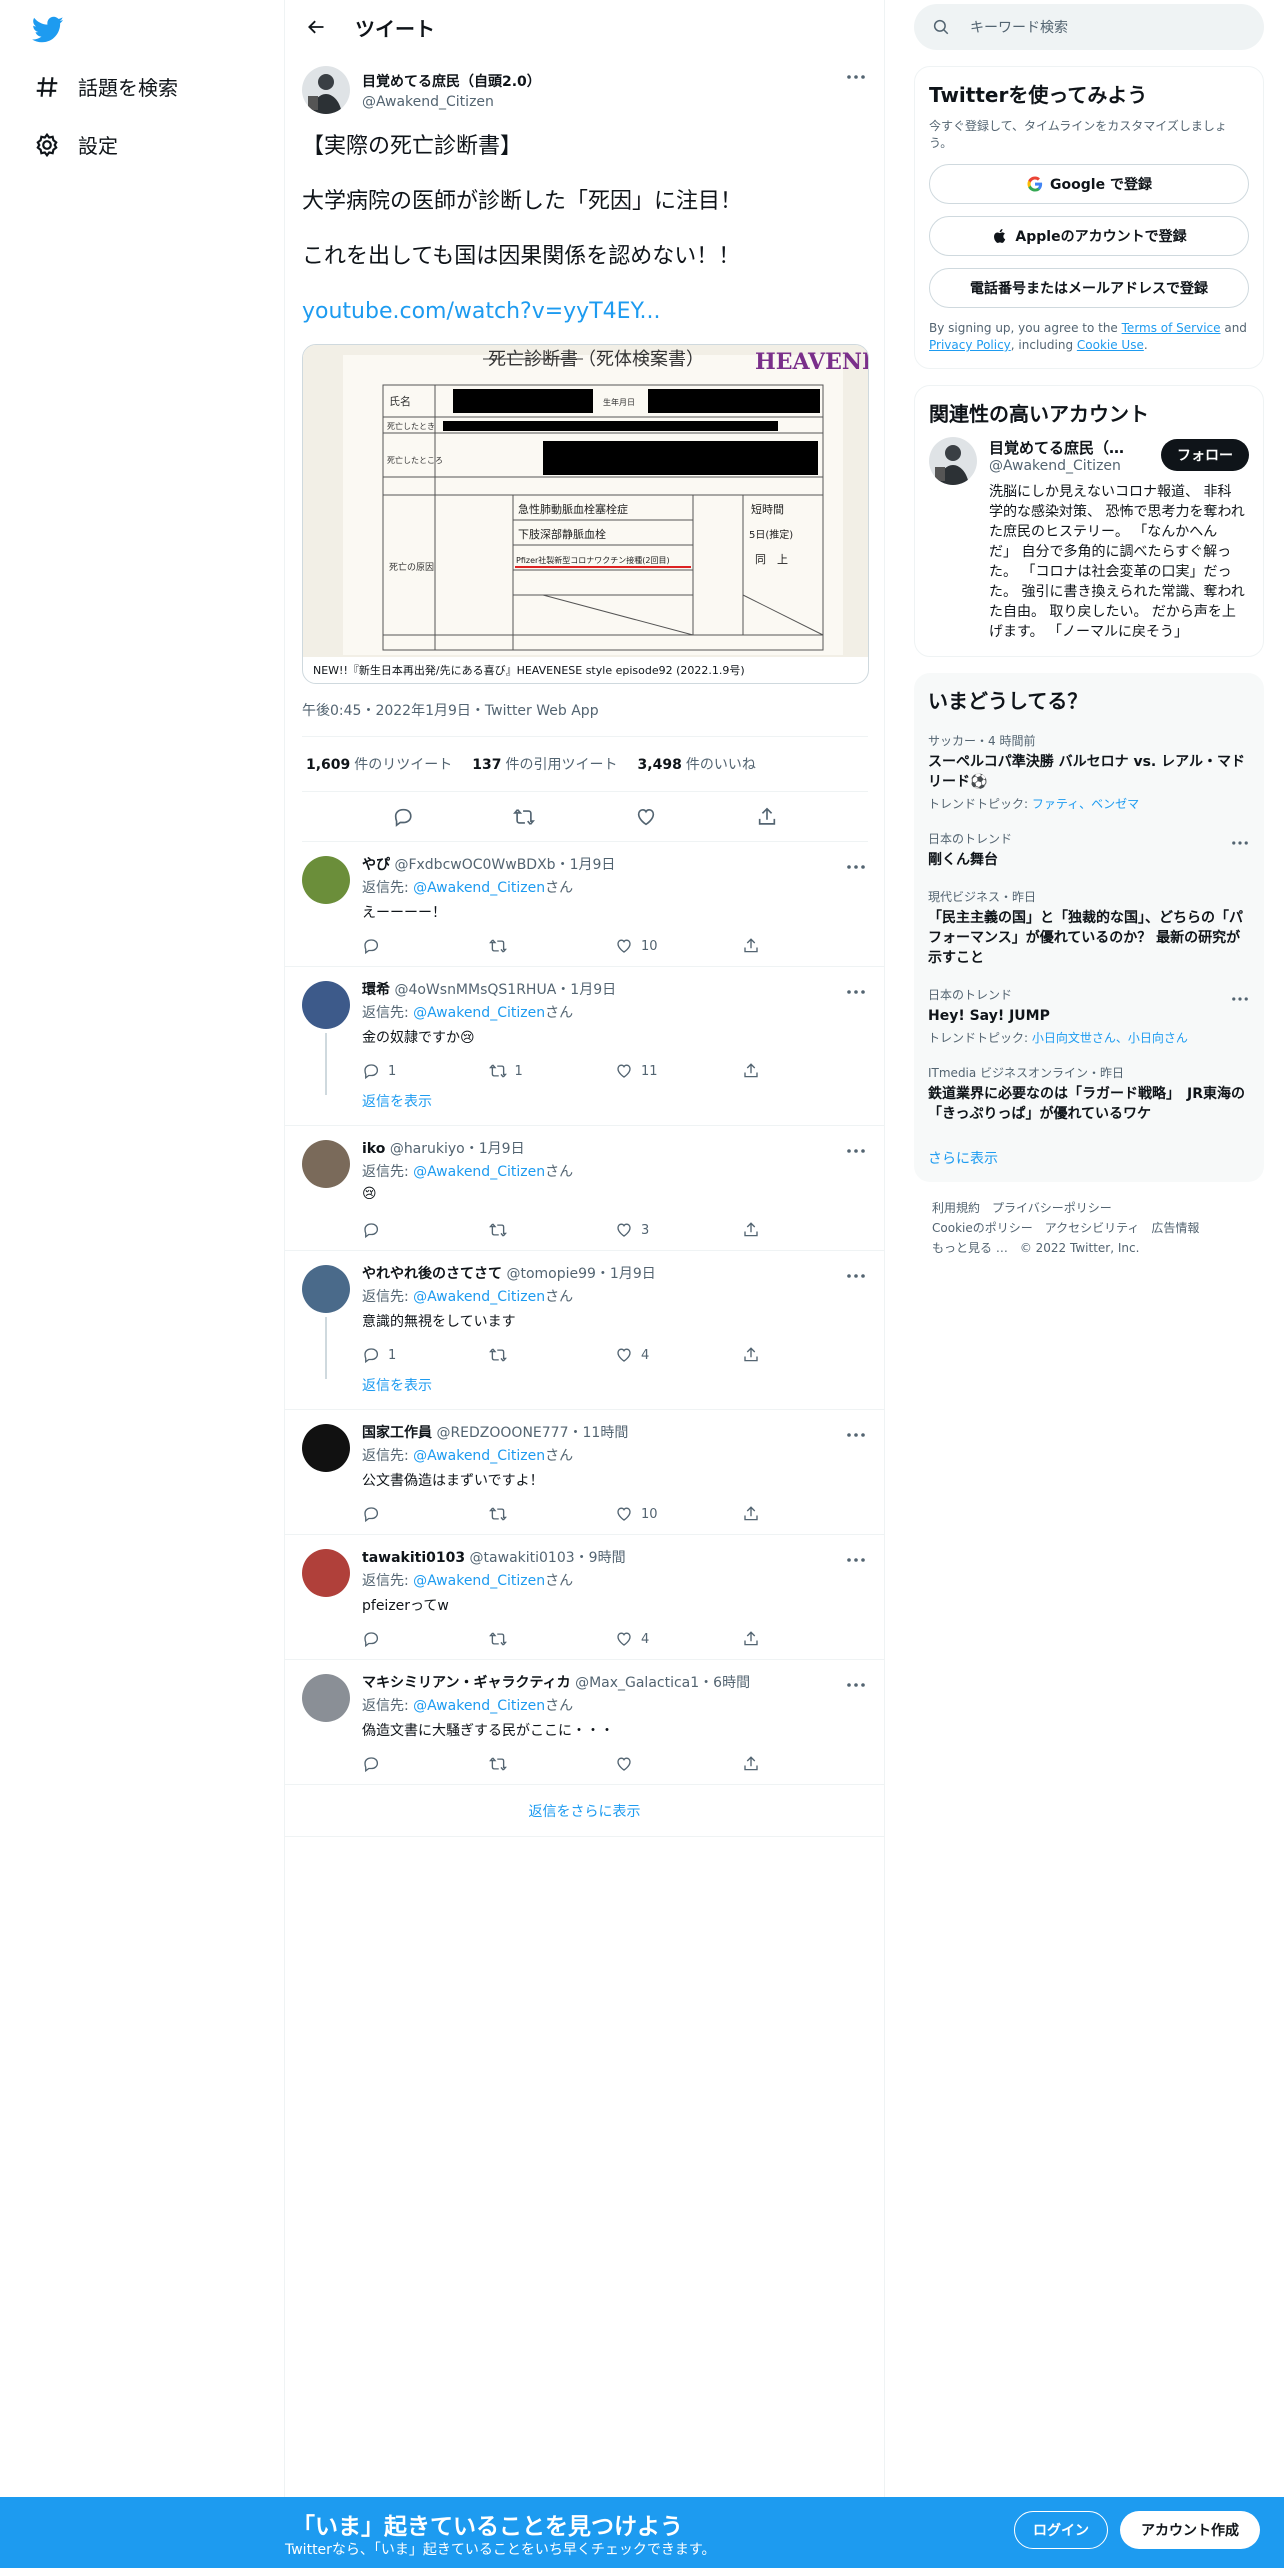 The width and height of the screenshot is (1284, 2568). I want to click on like-count: 3,498 件のいいね, so click(697, 764).